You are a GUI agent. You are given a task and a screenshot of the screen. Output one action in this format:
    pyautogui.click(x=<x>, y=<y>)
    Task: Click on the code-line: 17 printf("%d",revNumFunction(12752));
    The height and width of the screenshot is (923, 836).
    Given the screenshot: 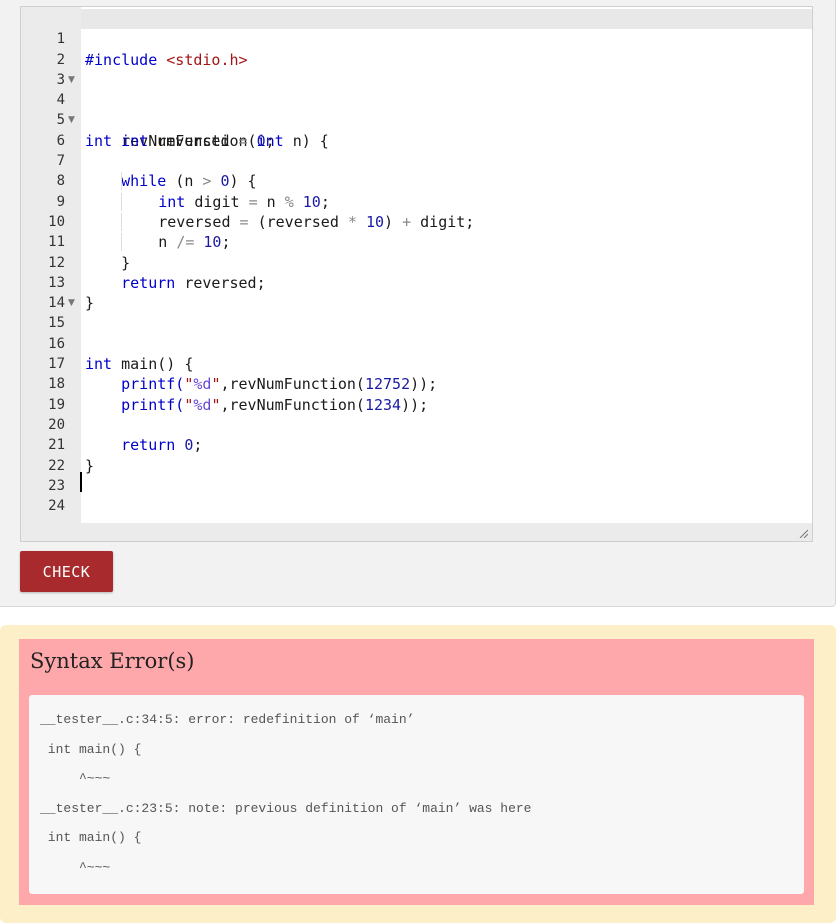 What is the action you would take?
    pyautogui.click(x=416, y=363)
    